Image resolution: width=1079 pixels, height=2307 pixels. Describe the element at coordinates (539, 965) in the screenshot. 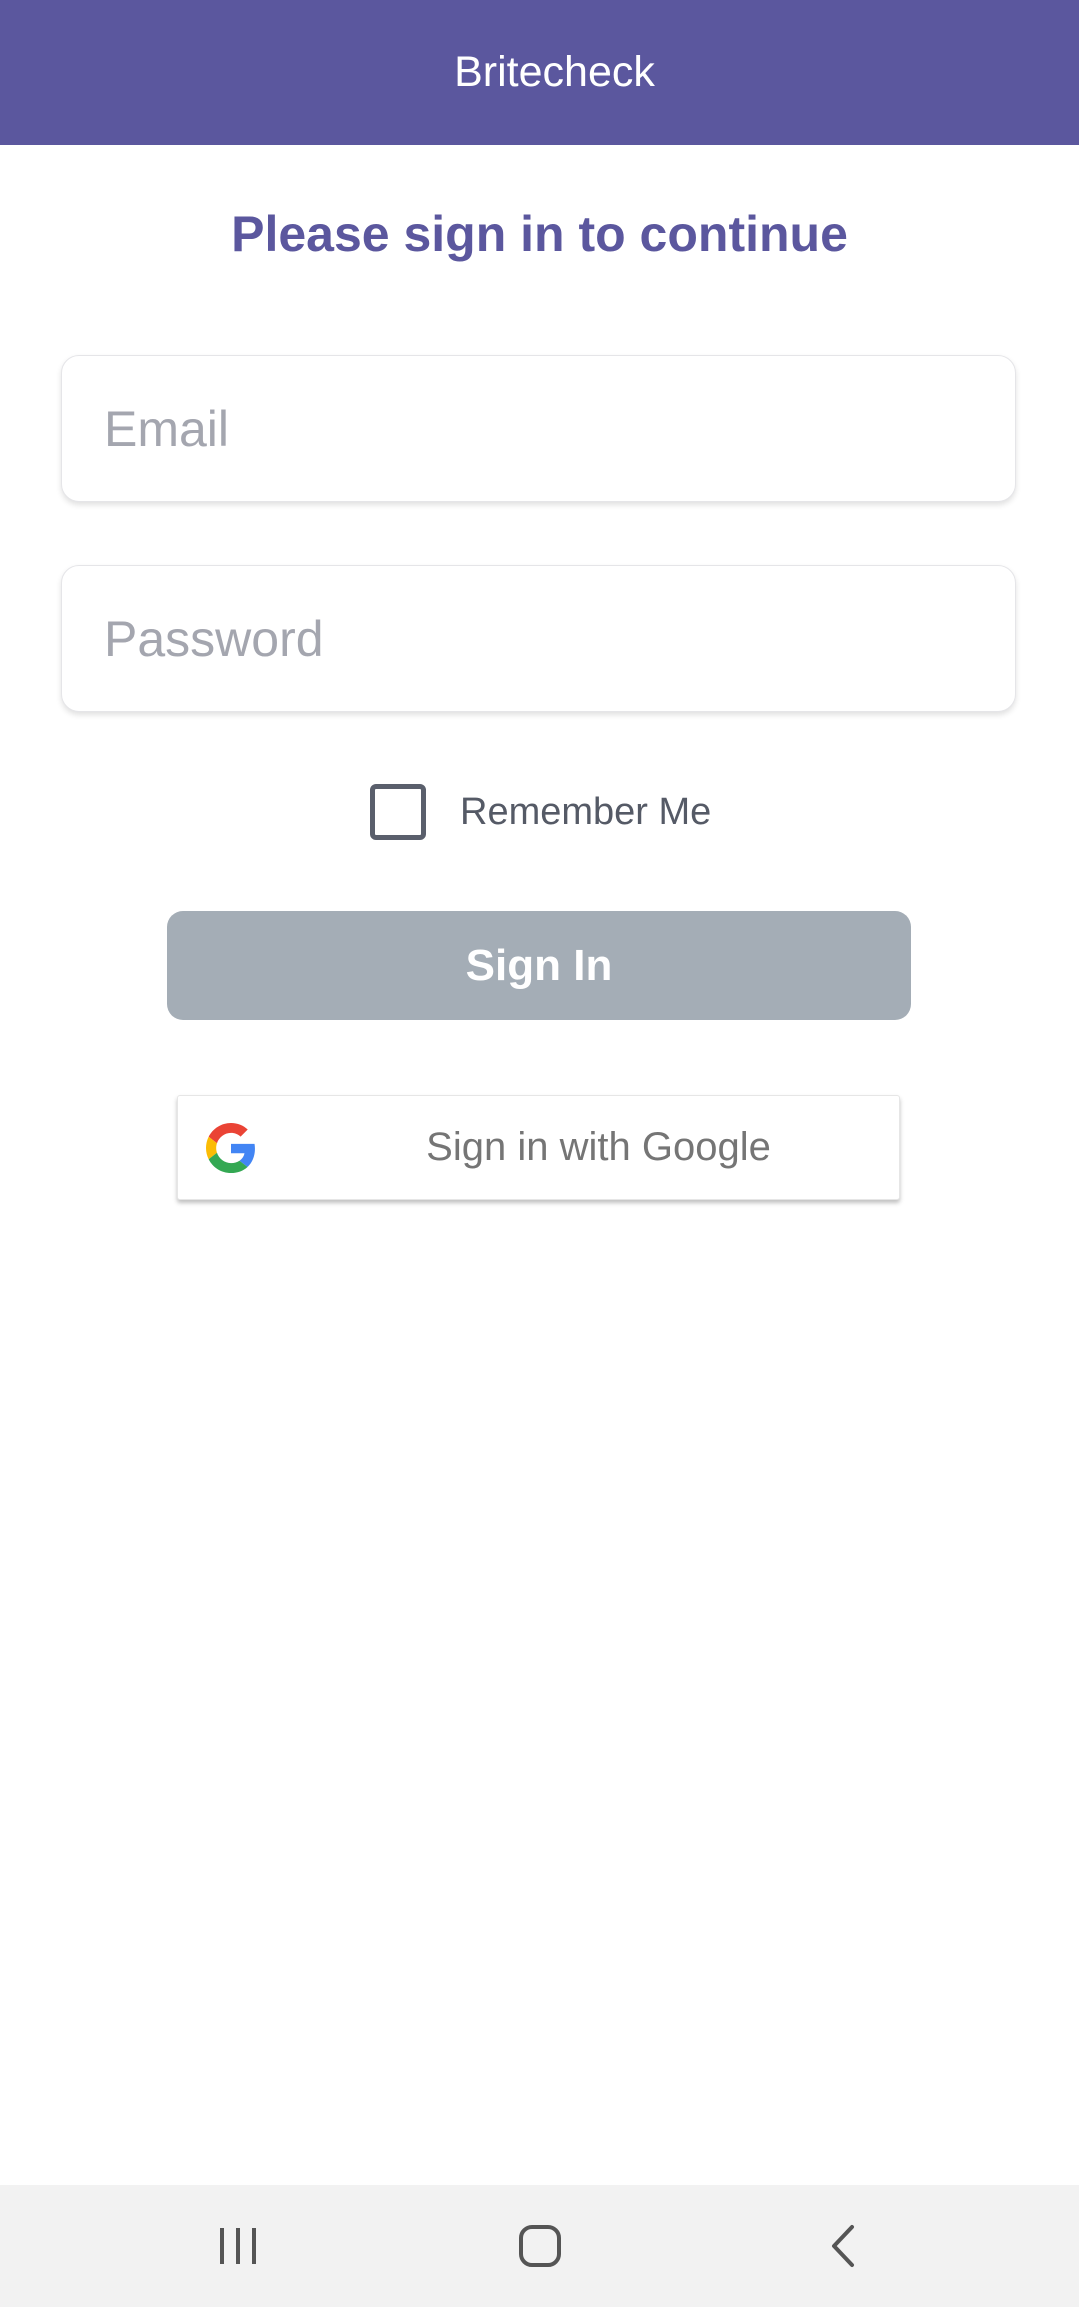

I see `sign-in-button: Sign In` at that location.